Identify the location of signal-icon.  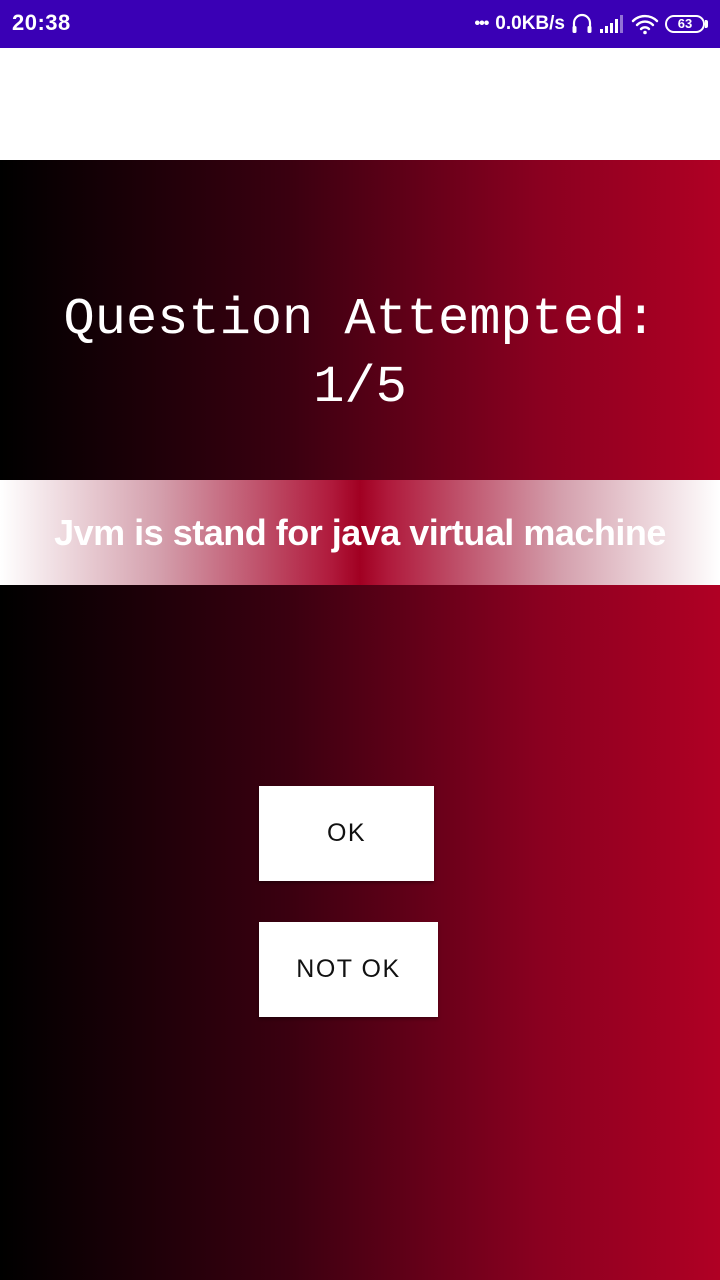
(612, 24).